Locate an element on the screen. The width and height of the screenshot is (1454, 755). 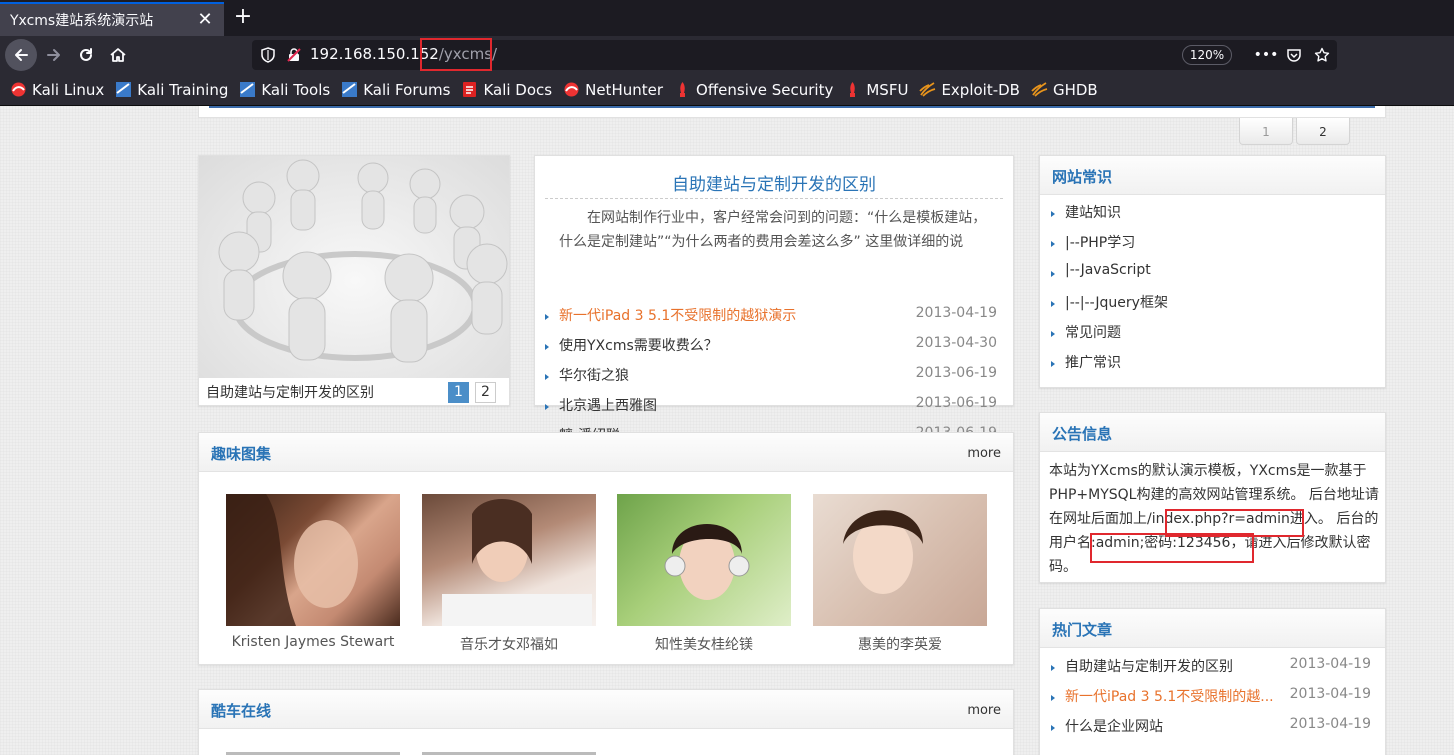
list-item: |--JavaScript is located at coordinates (1211, 277).